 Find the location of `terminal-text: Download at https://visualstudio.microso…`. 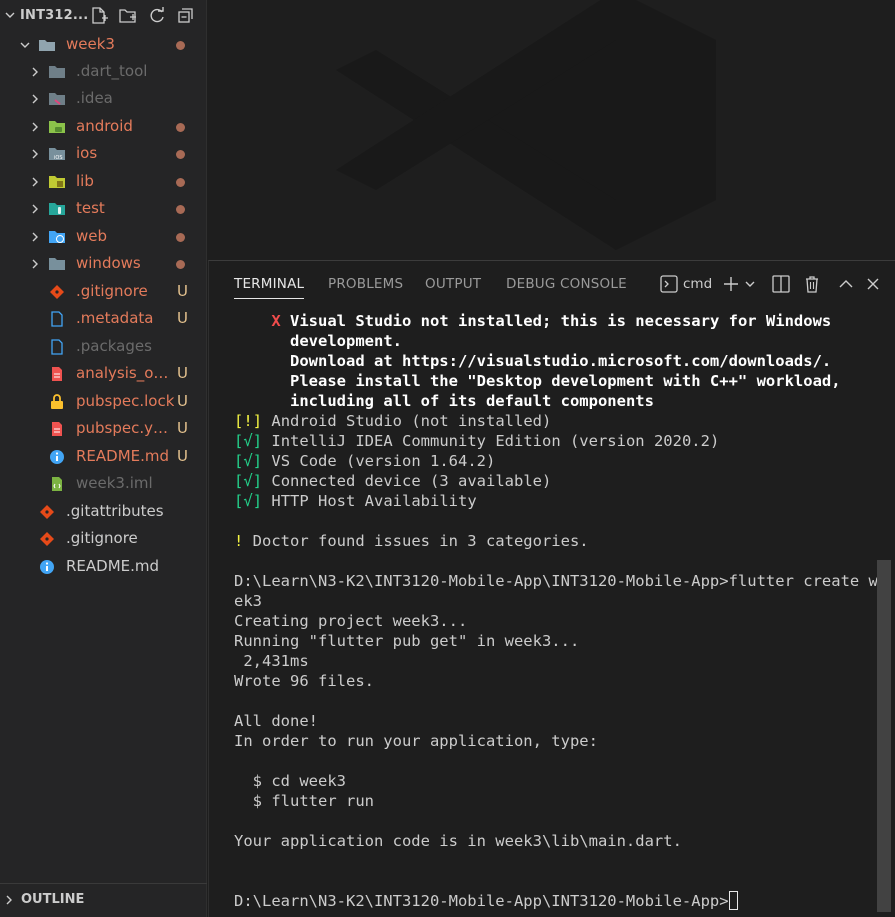

terminal-text: Download at https://visualstudio.microso… is located at coordinates (561, 361).